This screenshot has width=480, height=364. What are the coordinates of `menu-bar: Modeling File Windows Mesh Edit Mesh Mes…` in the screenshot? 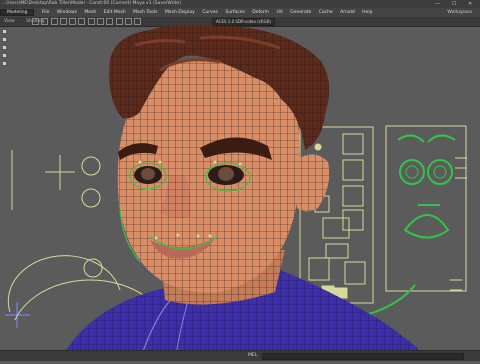 It's located at (240, 12).